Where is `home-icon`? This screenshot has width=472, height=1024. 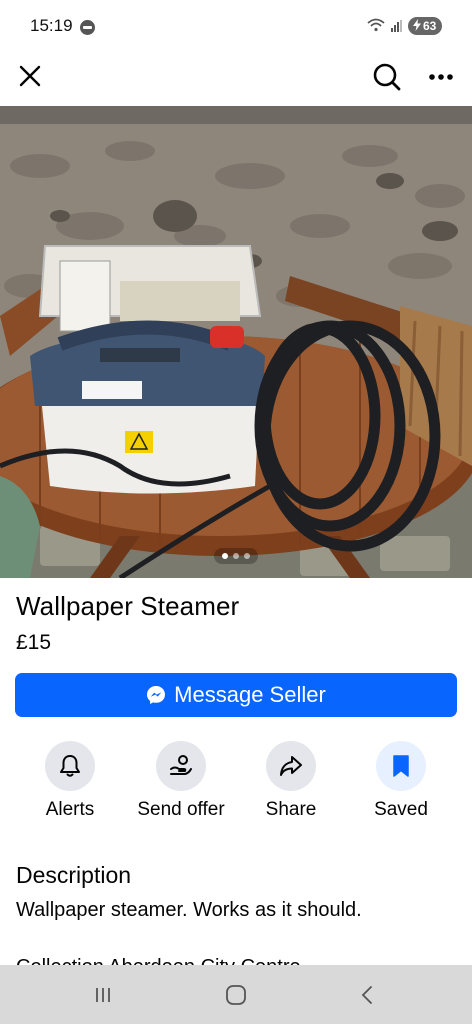
home-icon is located at coordinates (236, 995).